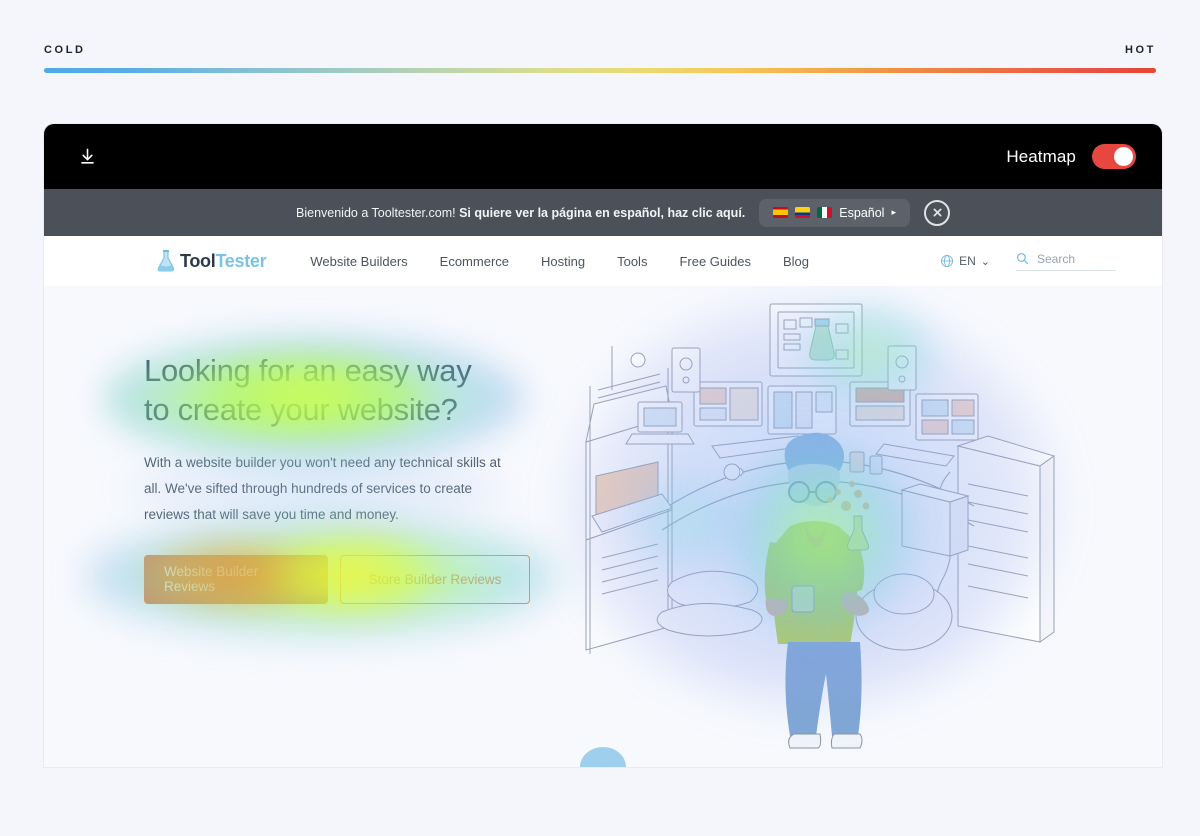 This screenshot has width=1200, height=836. What do you see at coordinates (817, 590) in the screenshot?
I see `person-figure-icon` at bounding box center [817, 590].